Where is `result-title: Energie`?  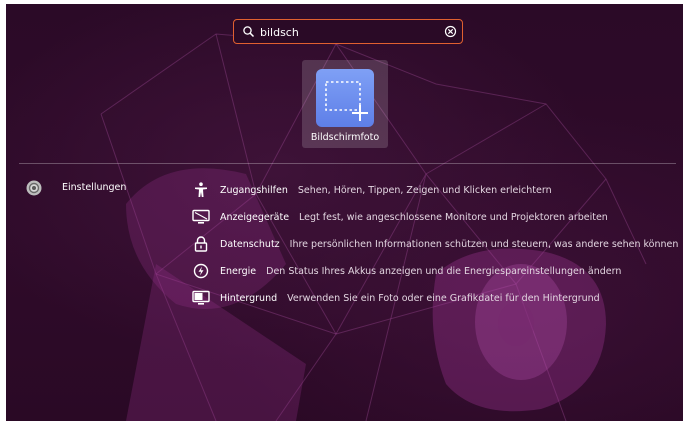 result-title: Energie is located at coordinates (238, 271).